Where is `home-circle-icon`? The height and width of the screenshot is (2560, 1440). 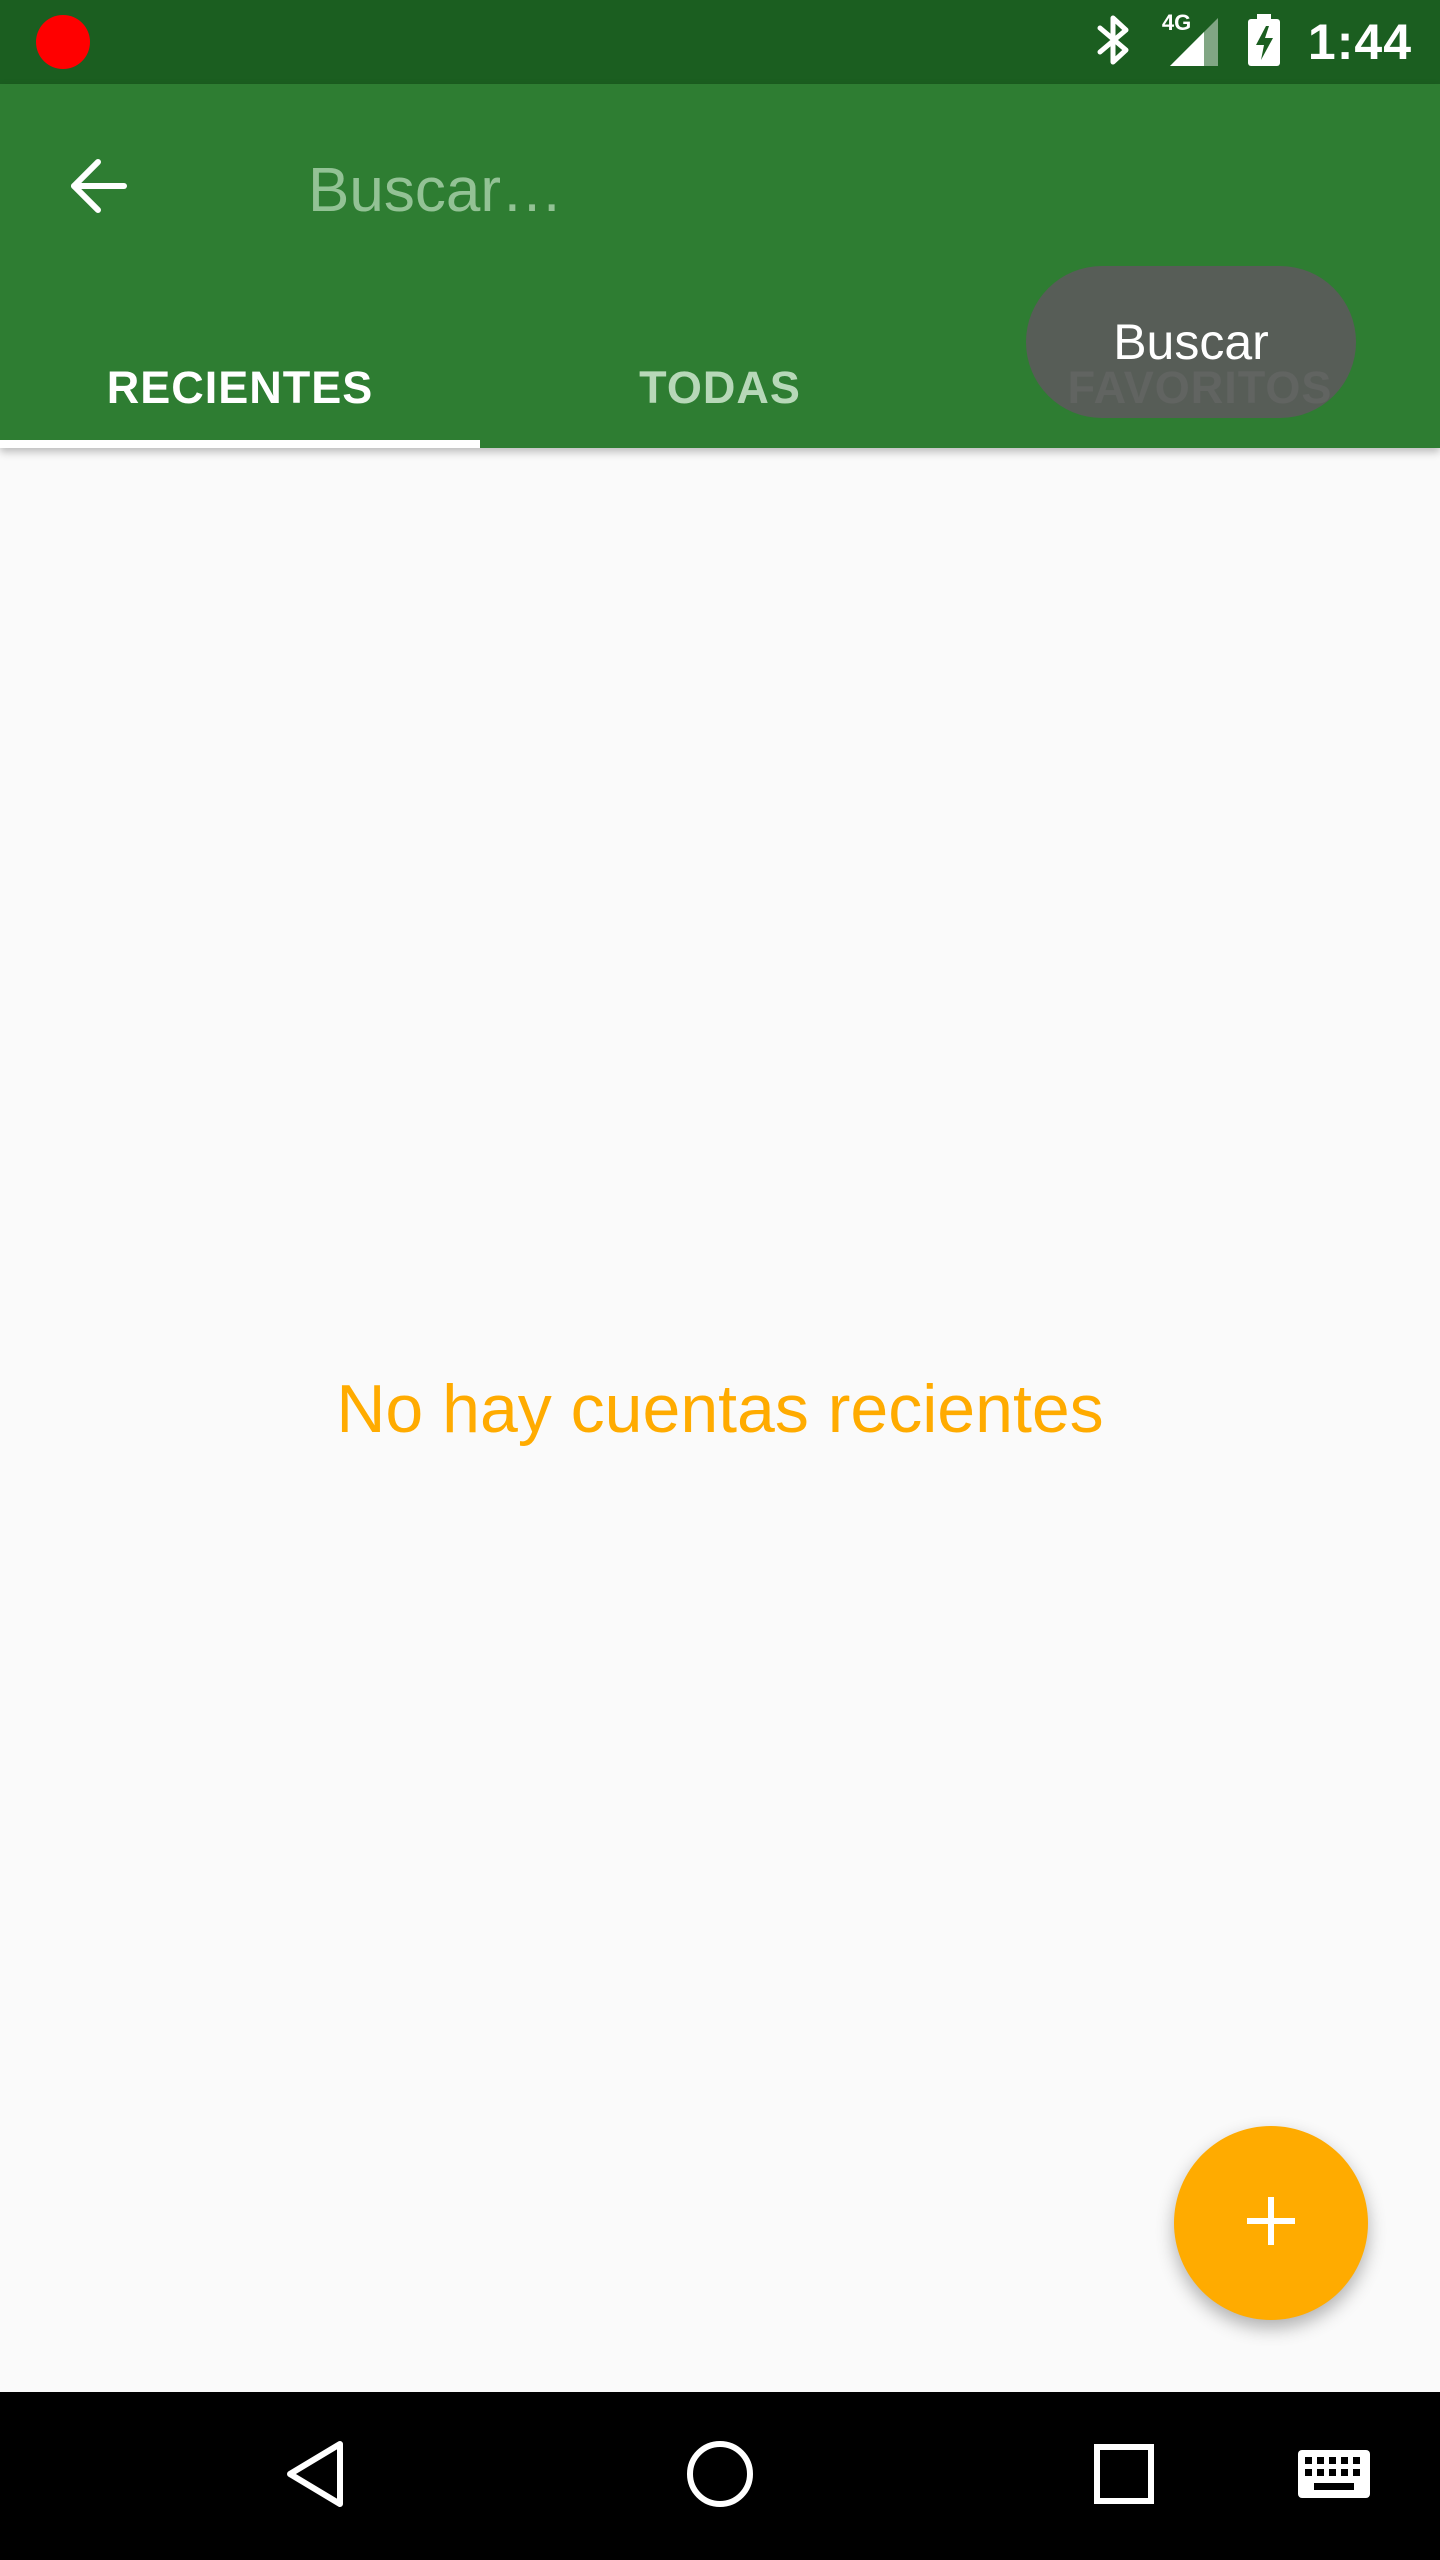
home-circle-icon is located at coordinates (720, 2476).